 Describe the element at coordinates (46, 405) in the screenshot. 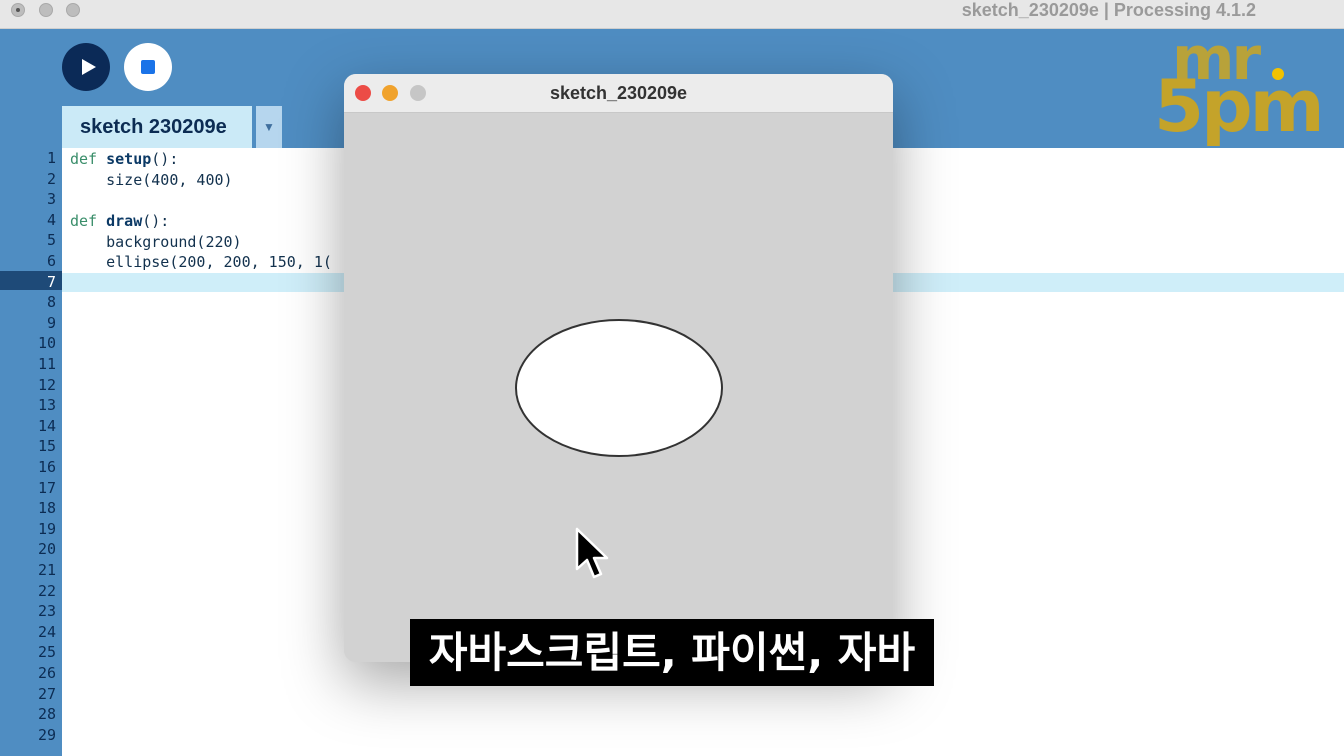

I see `line-number: 13` at that location.